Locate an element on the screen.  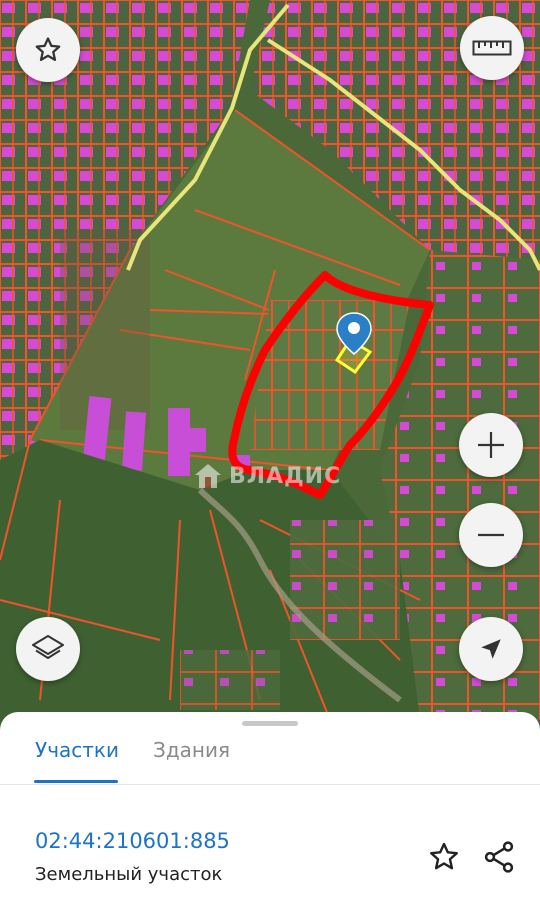
layers-button is located at coordinates (48, 649).